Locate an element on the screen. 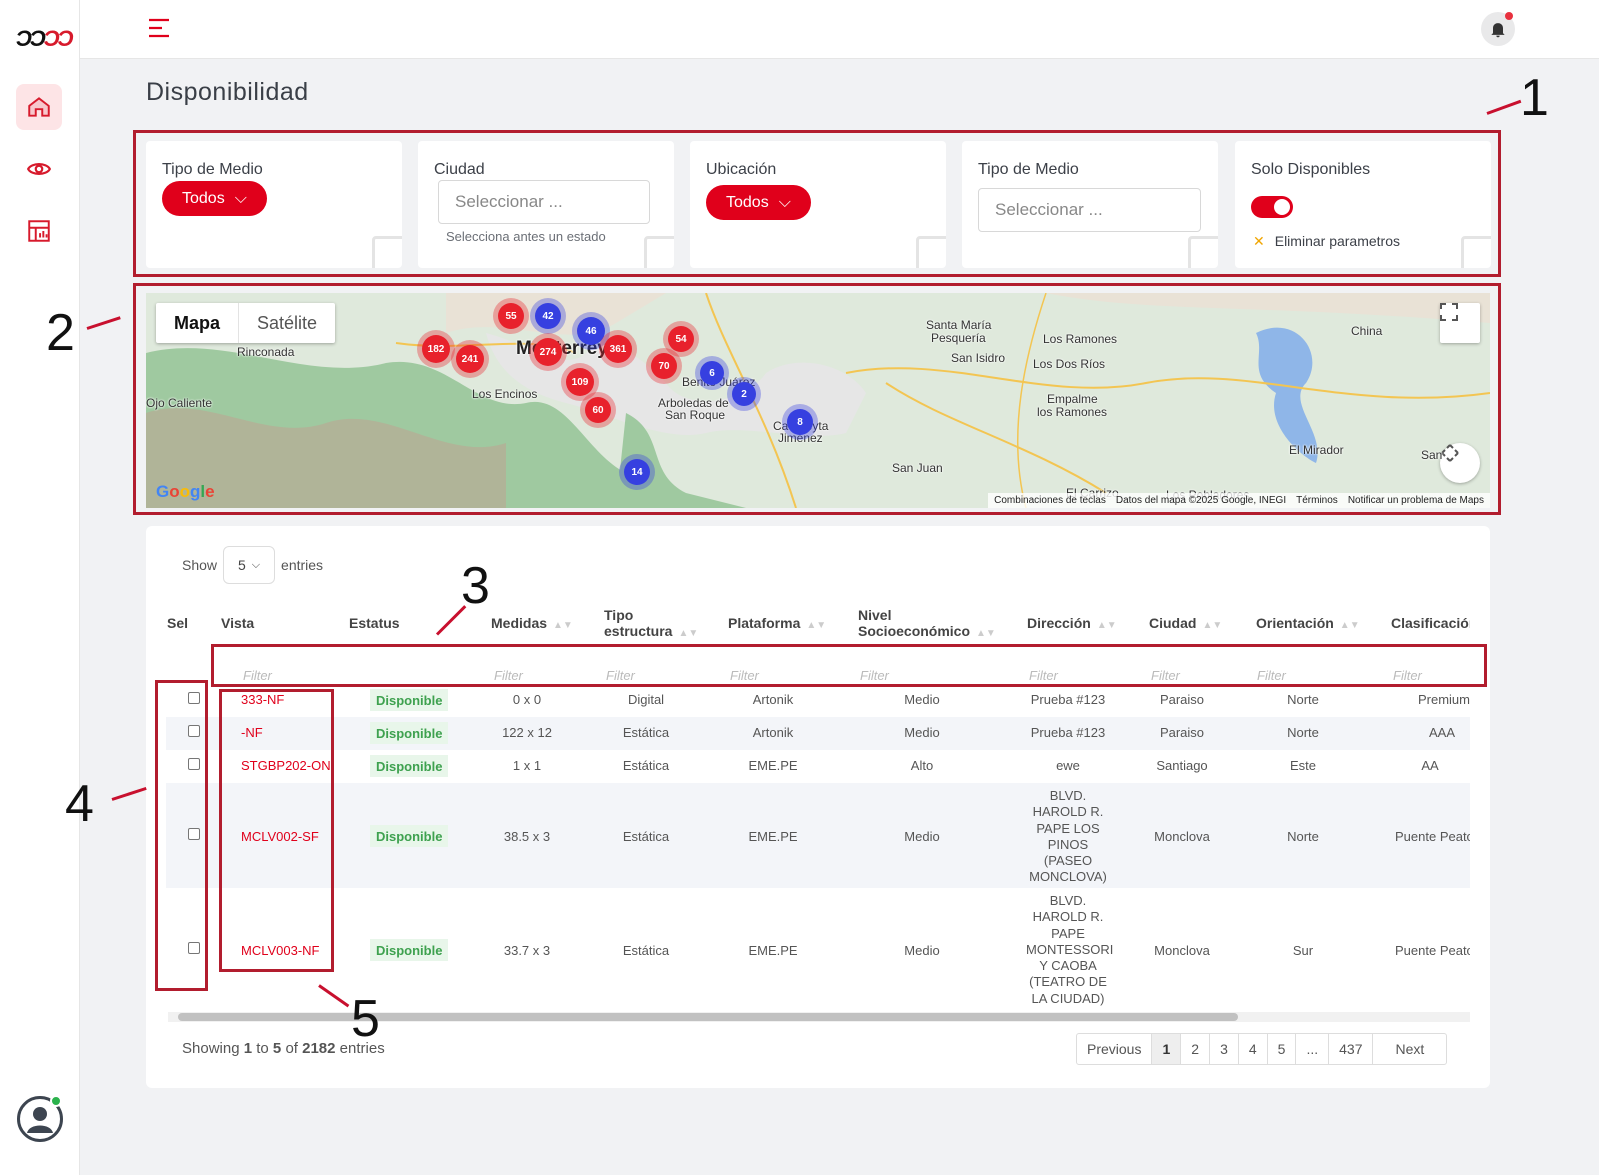  cell-medidas: 33.7 x 3 is located at coordinates (527, 950).